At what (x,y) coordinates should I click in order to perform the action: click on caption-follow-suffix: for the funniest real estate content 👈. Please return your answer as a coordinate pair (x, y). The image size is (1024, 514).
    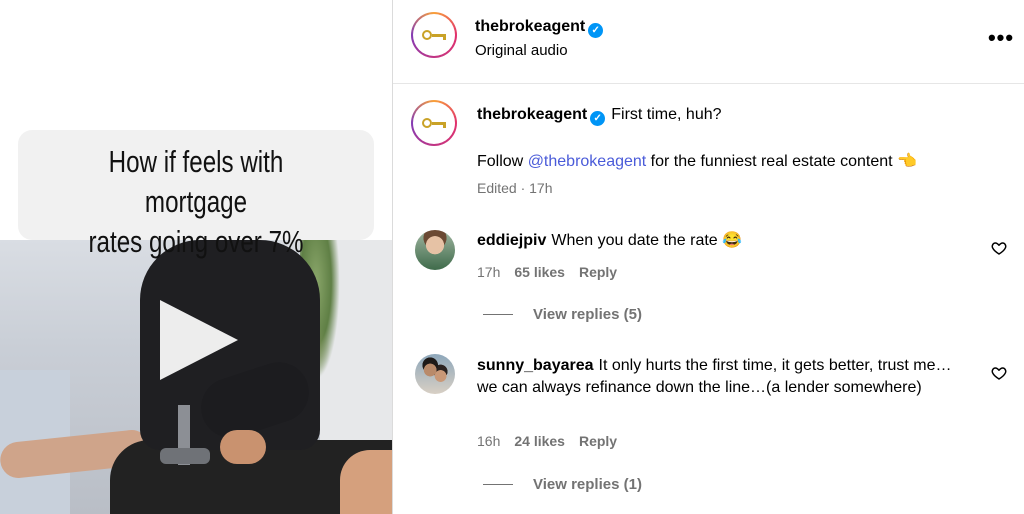
    Looking at the image, I should click on (781, 161).